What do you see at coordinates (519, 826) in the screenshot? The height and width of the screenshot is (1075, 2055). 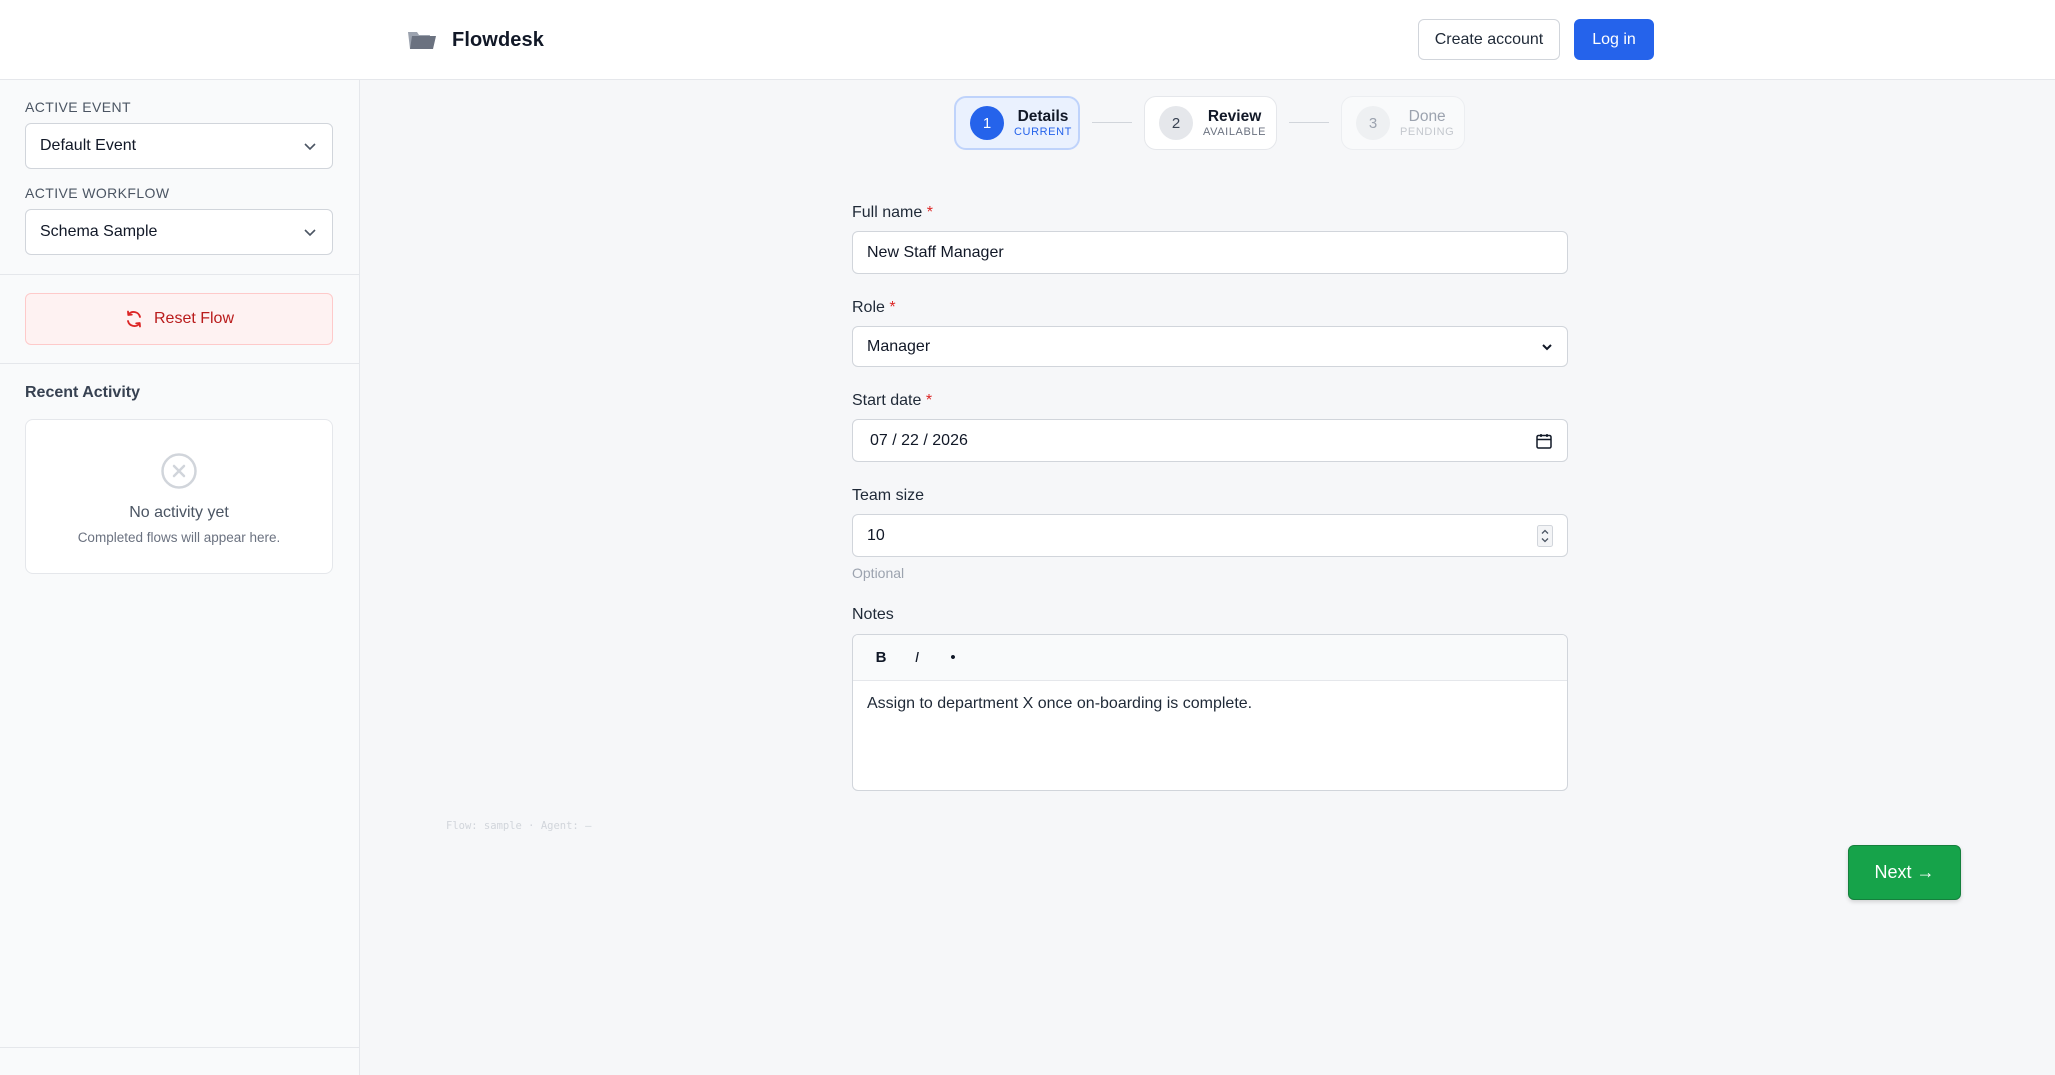 I see `debug-info: Flow: sample · Agent: —` at bounding box center [519, 826].